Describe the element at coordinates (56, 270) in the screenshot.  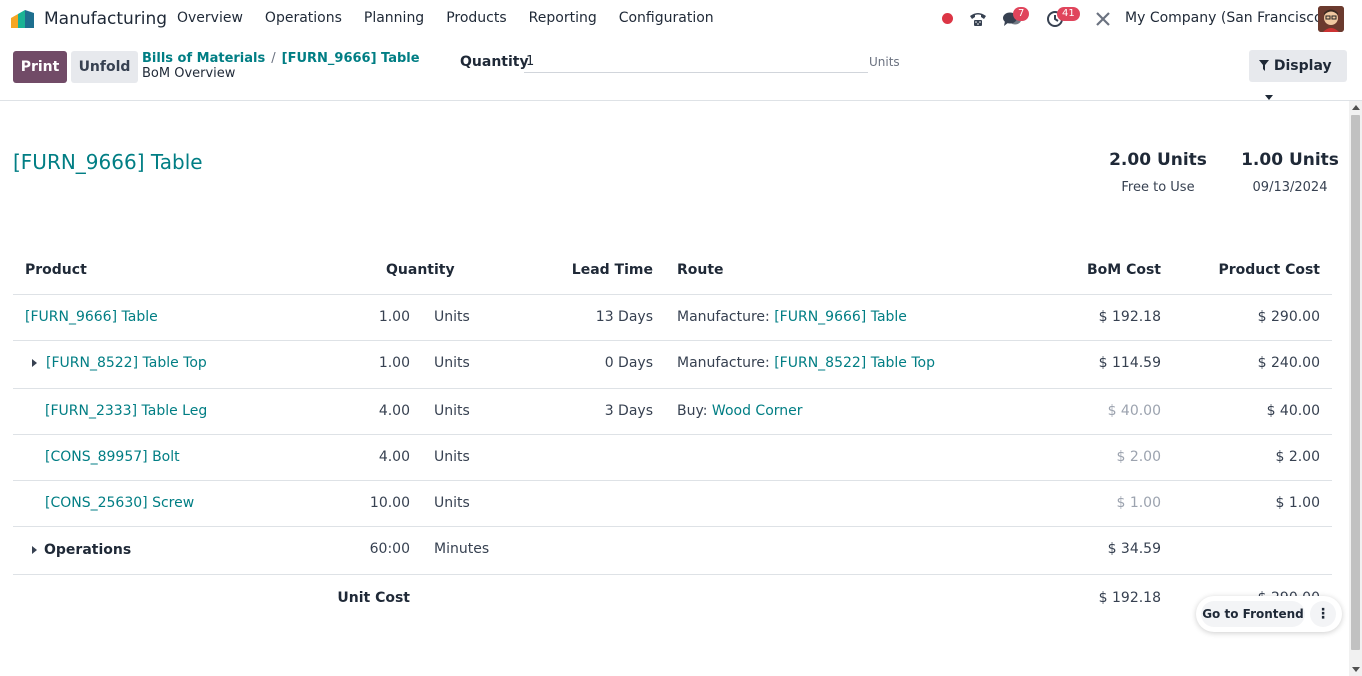
I see `col-header-product: Product` at that location.